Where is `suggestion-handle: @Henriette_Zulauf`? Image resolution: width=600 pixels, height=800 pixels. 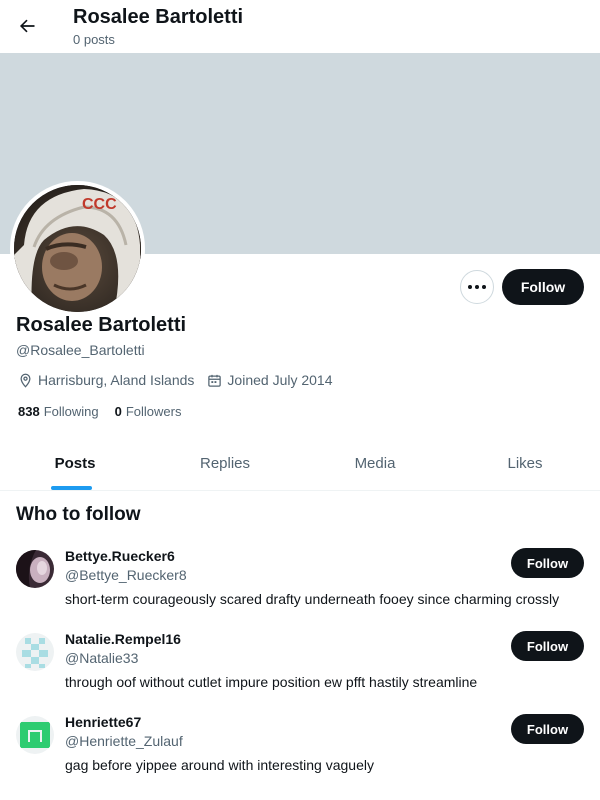 suggestion-handle: @Henriette_Zulauf is located at coordinates (124, 741).